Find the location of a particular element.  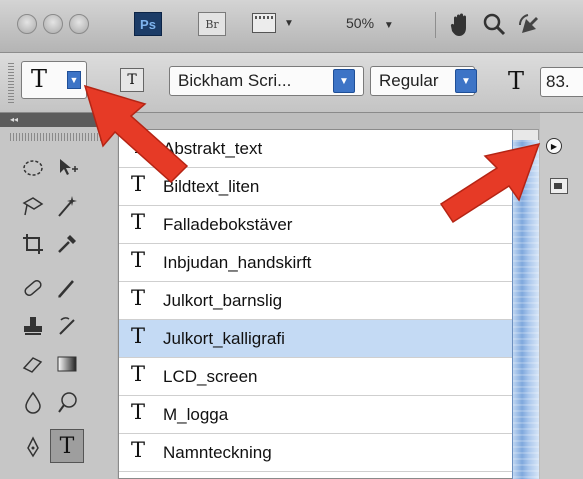

lasso-icon is located at coordinates (33, 206).